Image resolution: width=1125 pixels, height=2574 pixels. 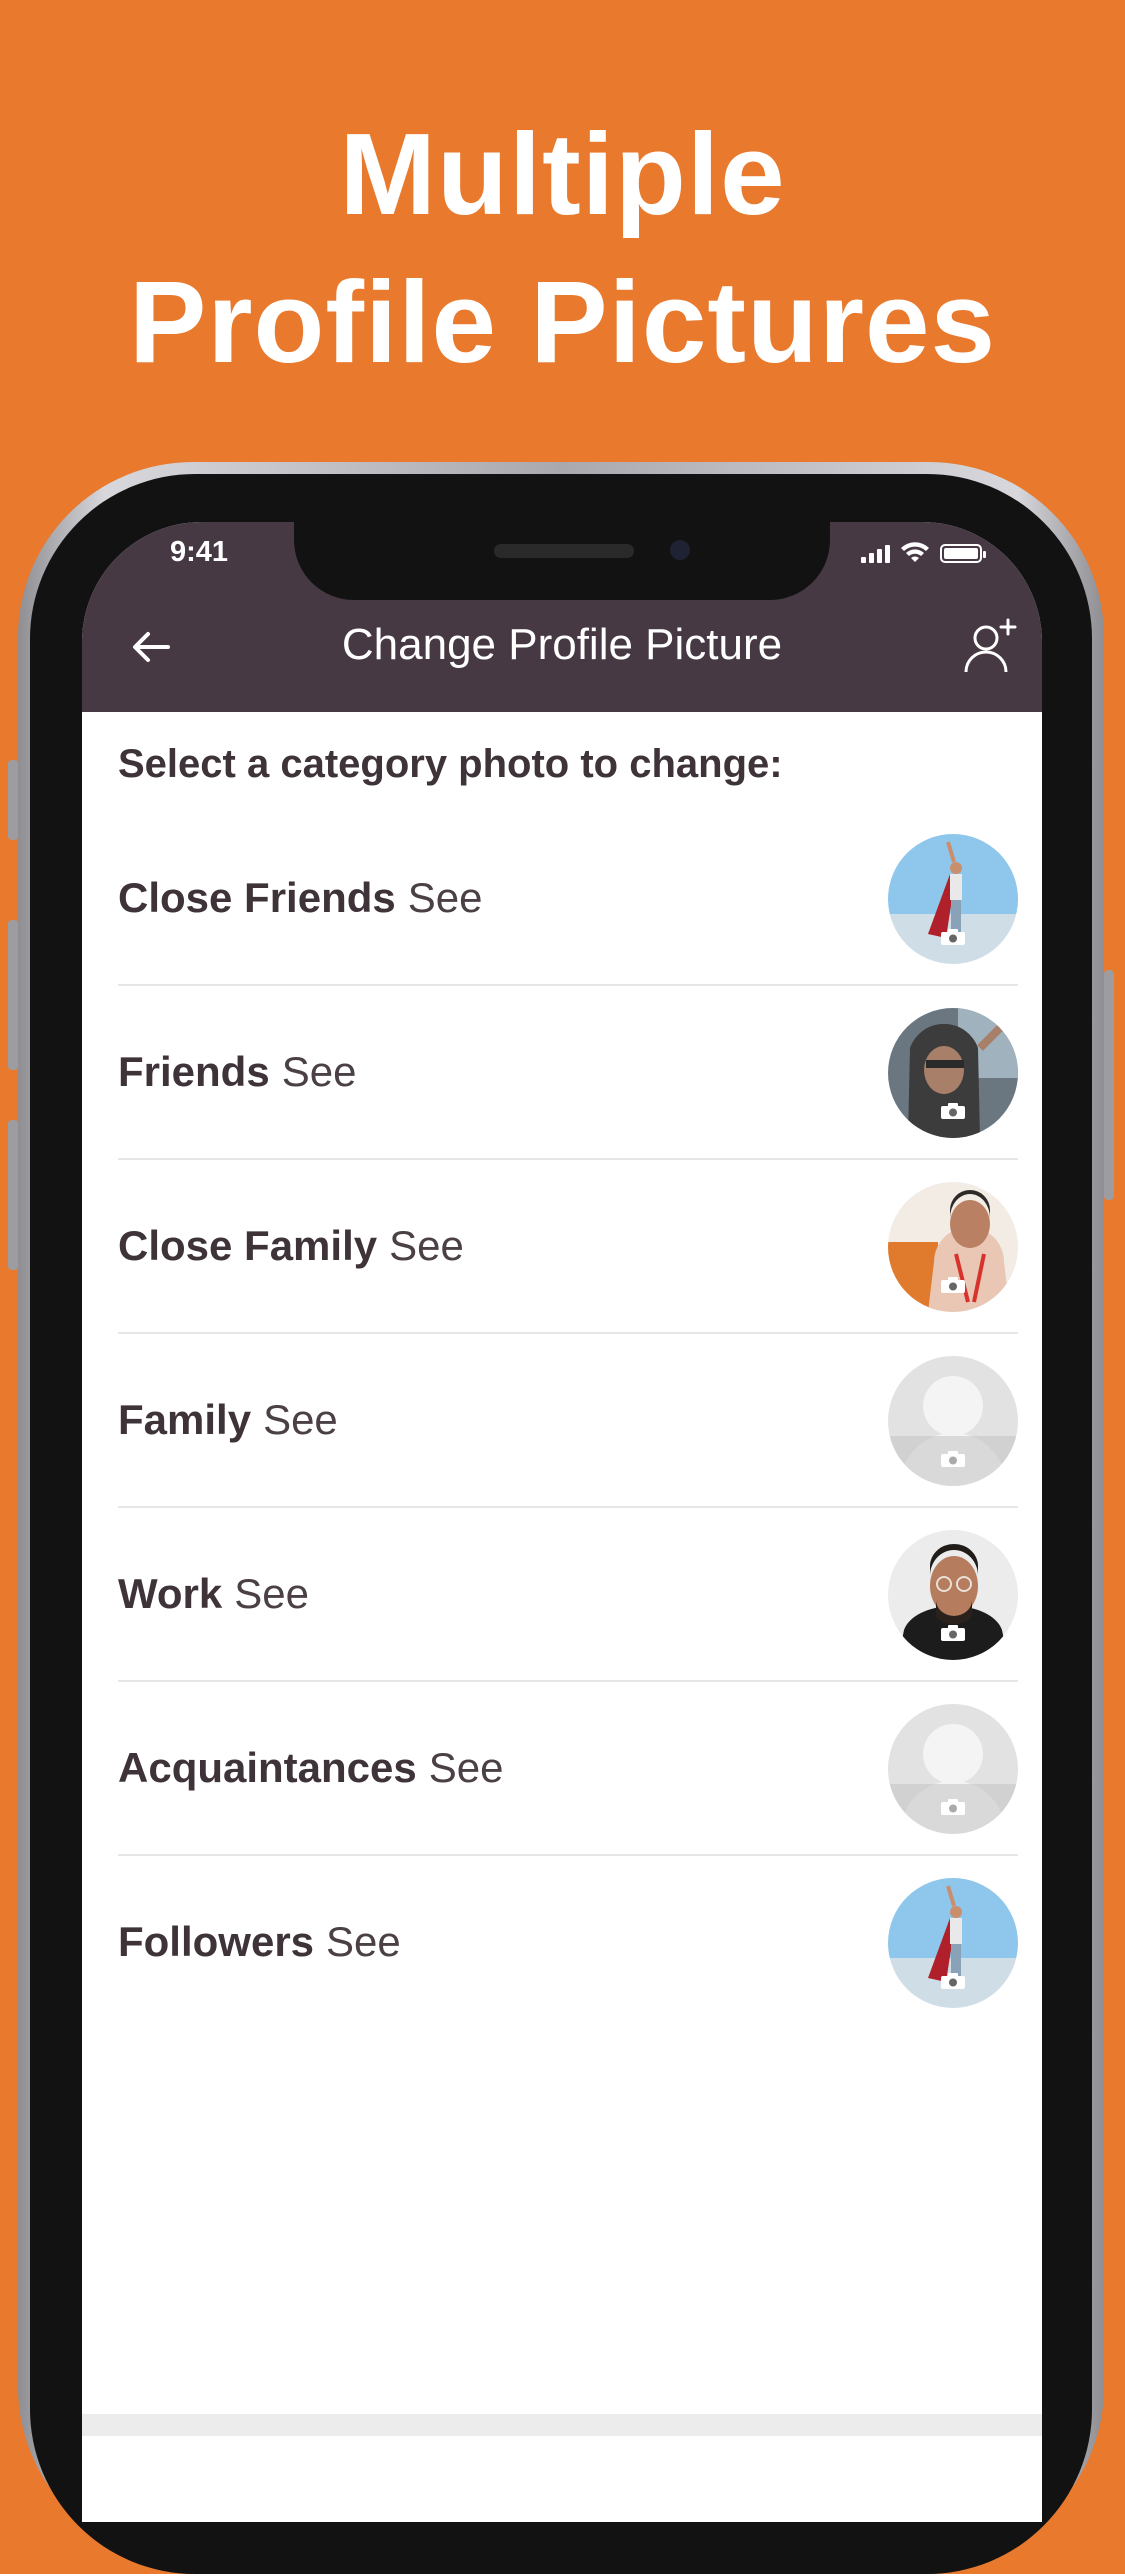 I want to click on power-button, so click(x=1109, y=1085).